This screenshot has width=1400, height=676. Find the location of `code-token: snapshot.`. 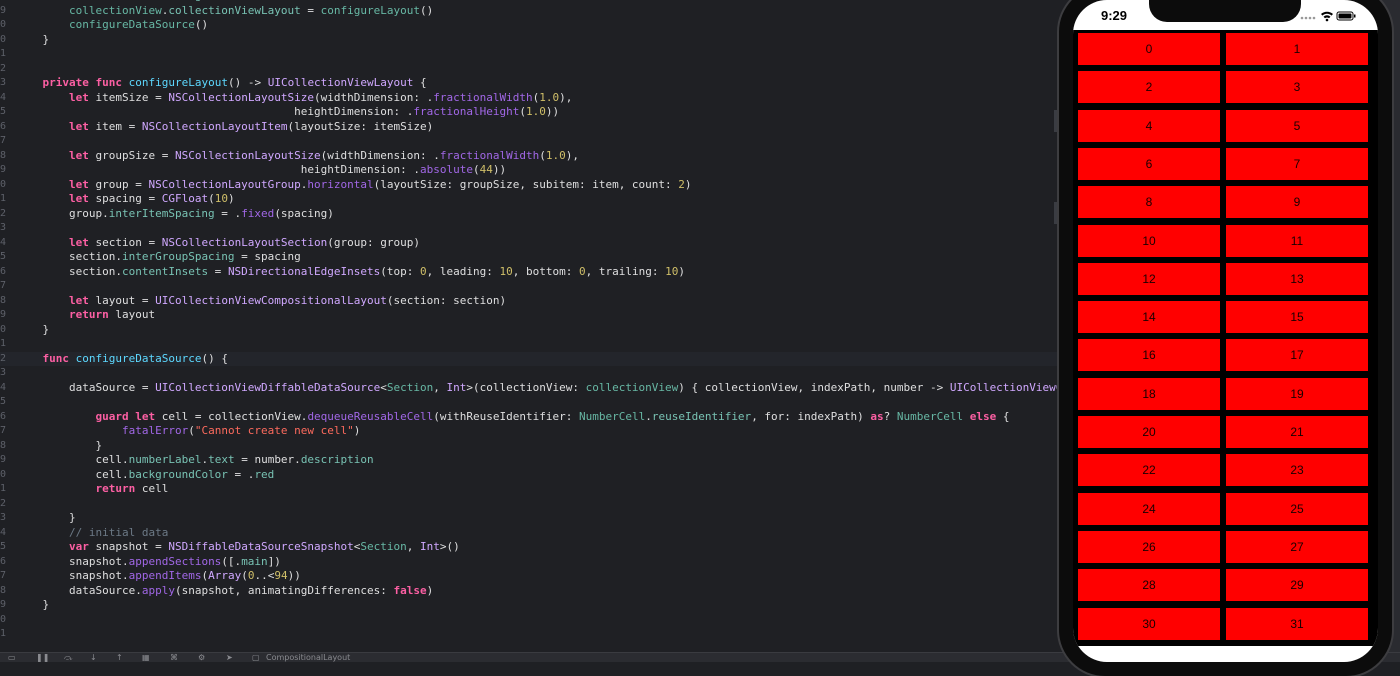

code-token: snapshot. is located at coordinates (72, 561).